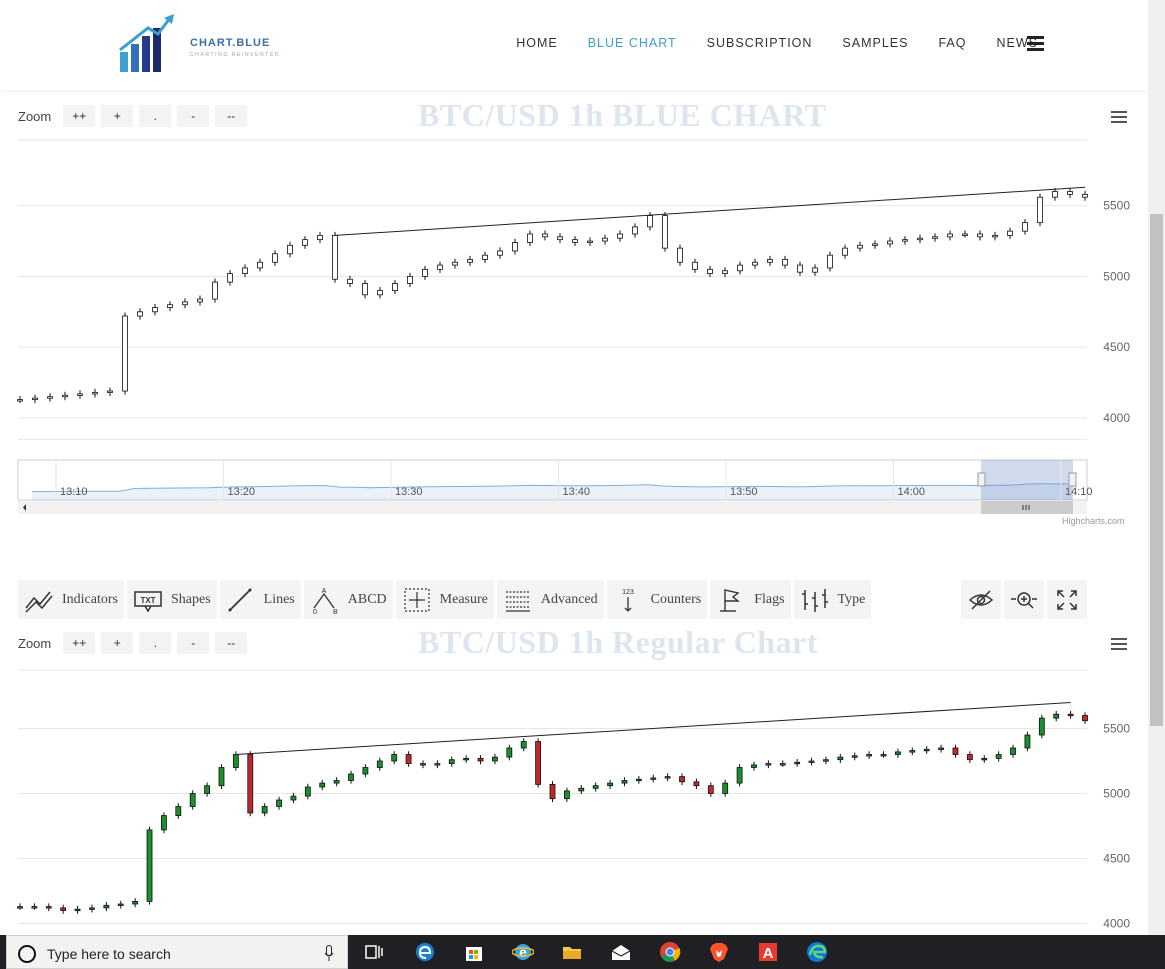 The height and width of the screenshot is (969, 1165). What do you see at coordinates (632, 43) in the screenshot?
I see `nav-blue-chart: BLUE CHART` at bounding box center [632, 43].